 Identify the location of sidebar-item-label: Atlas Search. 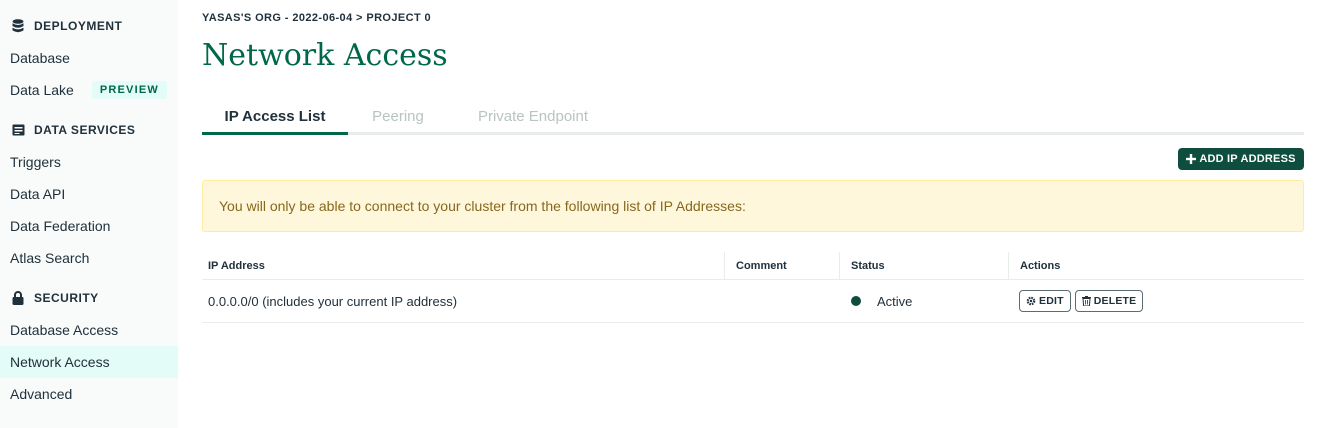
(50, 258).